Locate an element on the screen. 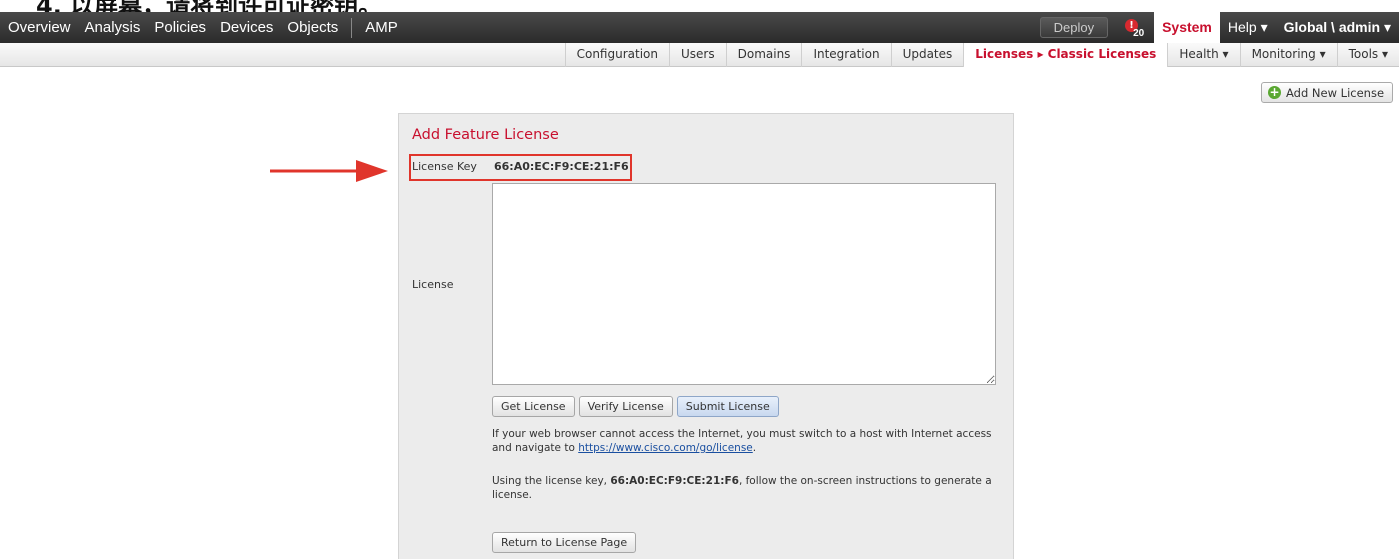  user-menu: Global \ admin ▾ is located at coordinates (1337, 27).